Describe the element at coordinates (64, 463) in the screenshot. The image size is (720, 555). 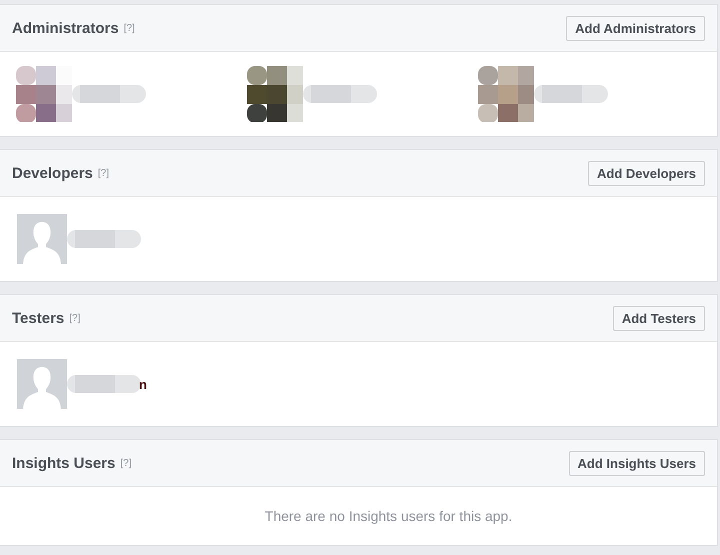
I see `section-title: Insights Users` at that location.